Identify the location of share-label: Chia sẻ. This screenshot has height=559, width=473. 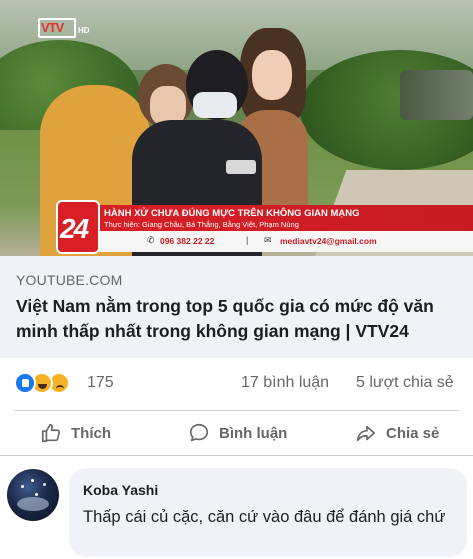
(413, 433).